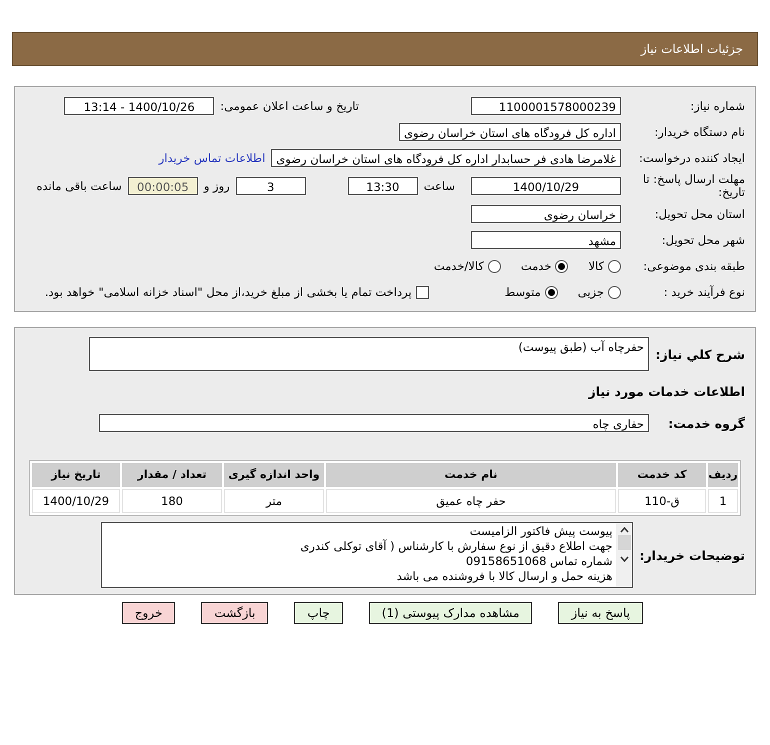 This screenshot has width=770, height=745. I want to click on column-header: نام خدمت, so click(471, 475).